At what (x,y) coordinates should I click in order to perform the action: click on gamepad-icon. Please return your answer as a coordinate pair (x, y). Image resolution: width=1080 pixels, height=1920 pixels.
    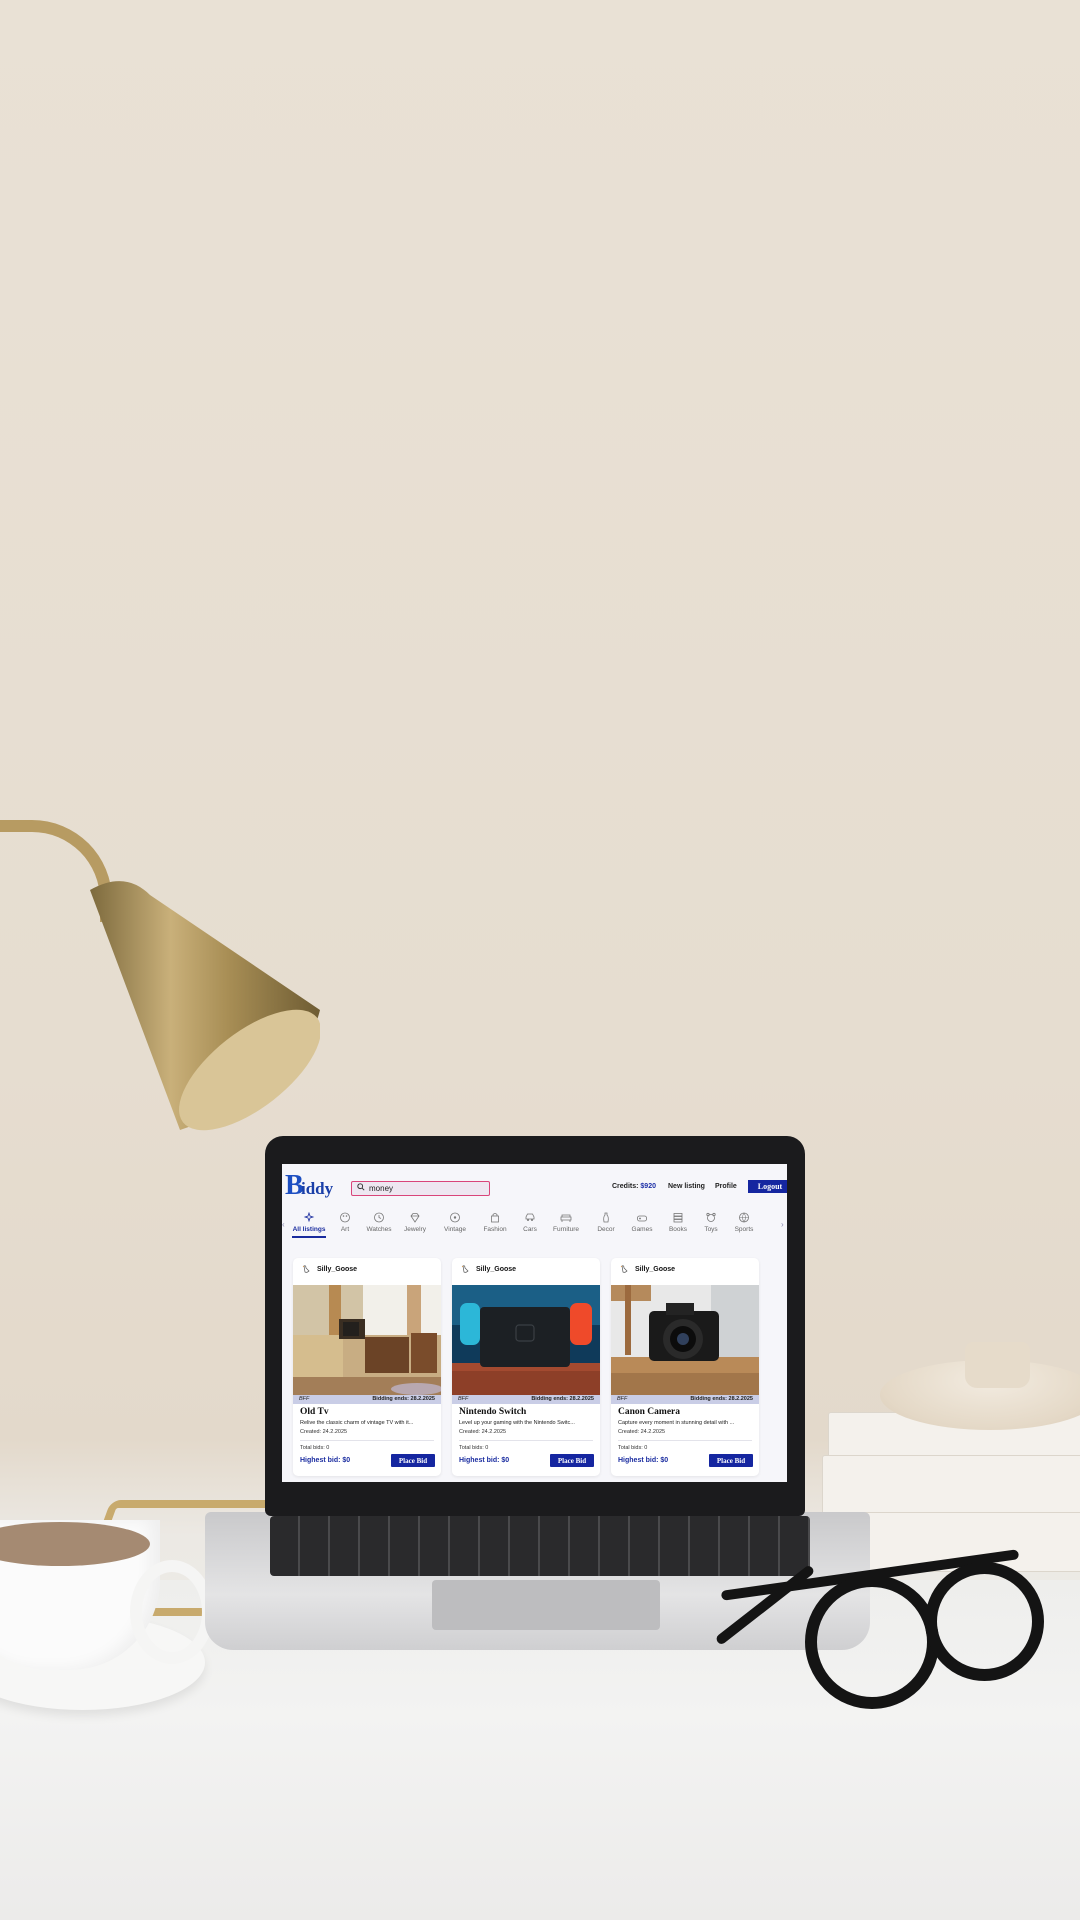
    Looking at the image, I should click on (642, 1218).